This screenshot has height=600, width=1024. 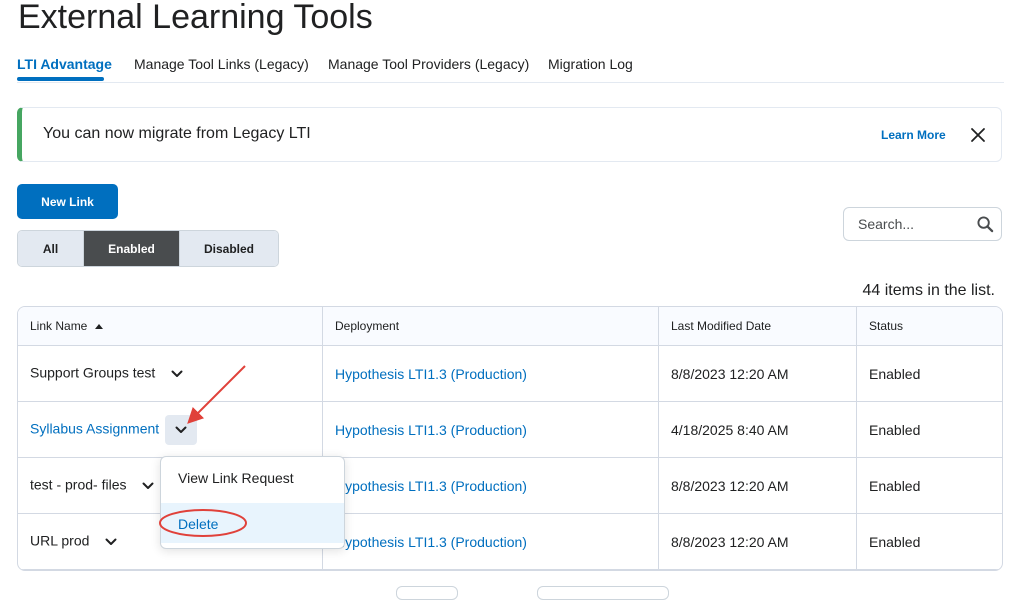 What do you see at coordinates (590, 64) in the screenshot?
I see `tab-migration-log: Migration Log` at bounding box center [590, 64].